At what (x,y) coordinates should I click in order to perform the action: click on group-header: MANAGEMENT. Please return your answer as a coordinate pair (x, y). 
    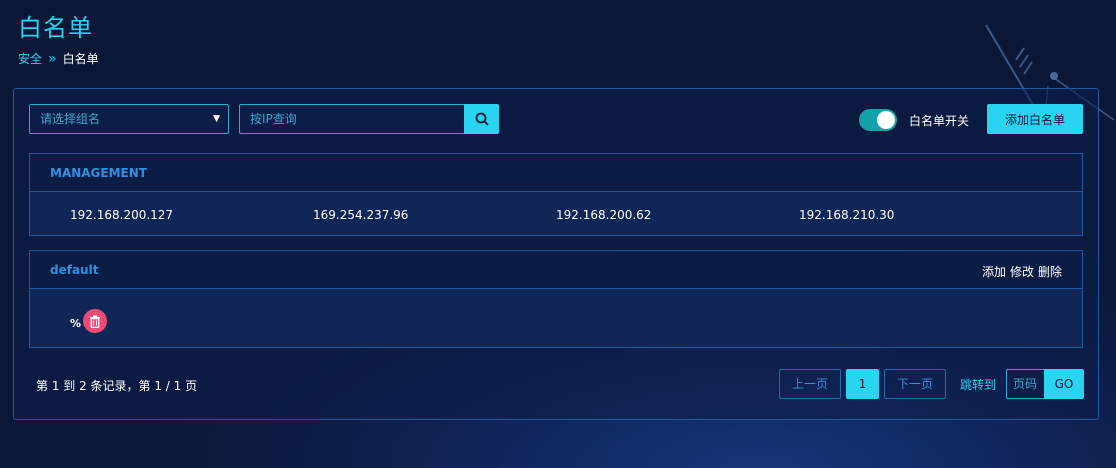
    Looking at the image, I should click on (556, 173).